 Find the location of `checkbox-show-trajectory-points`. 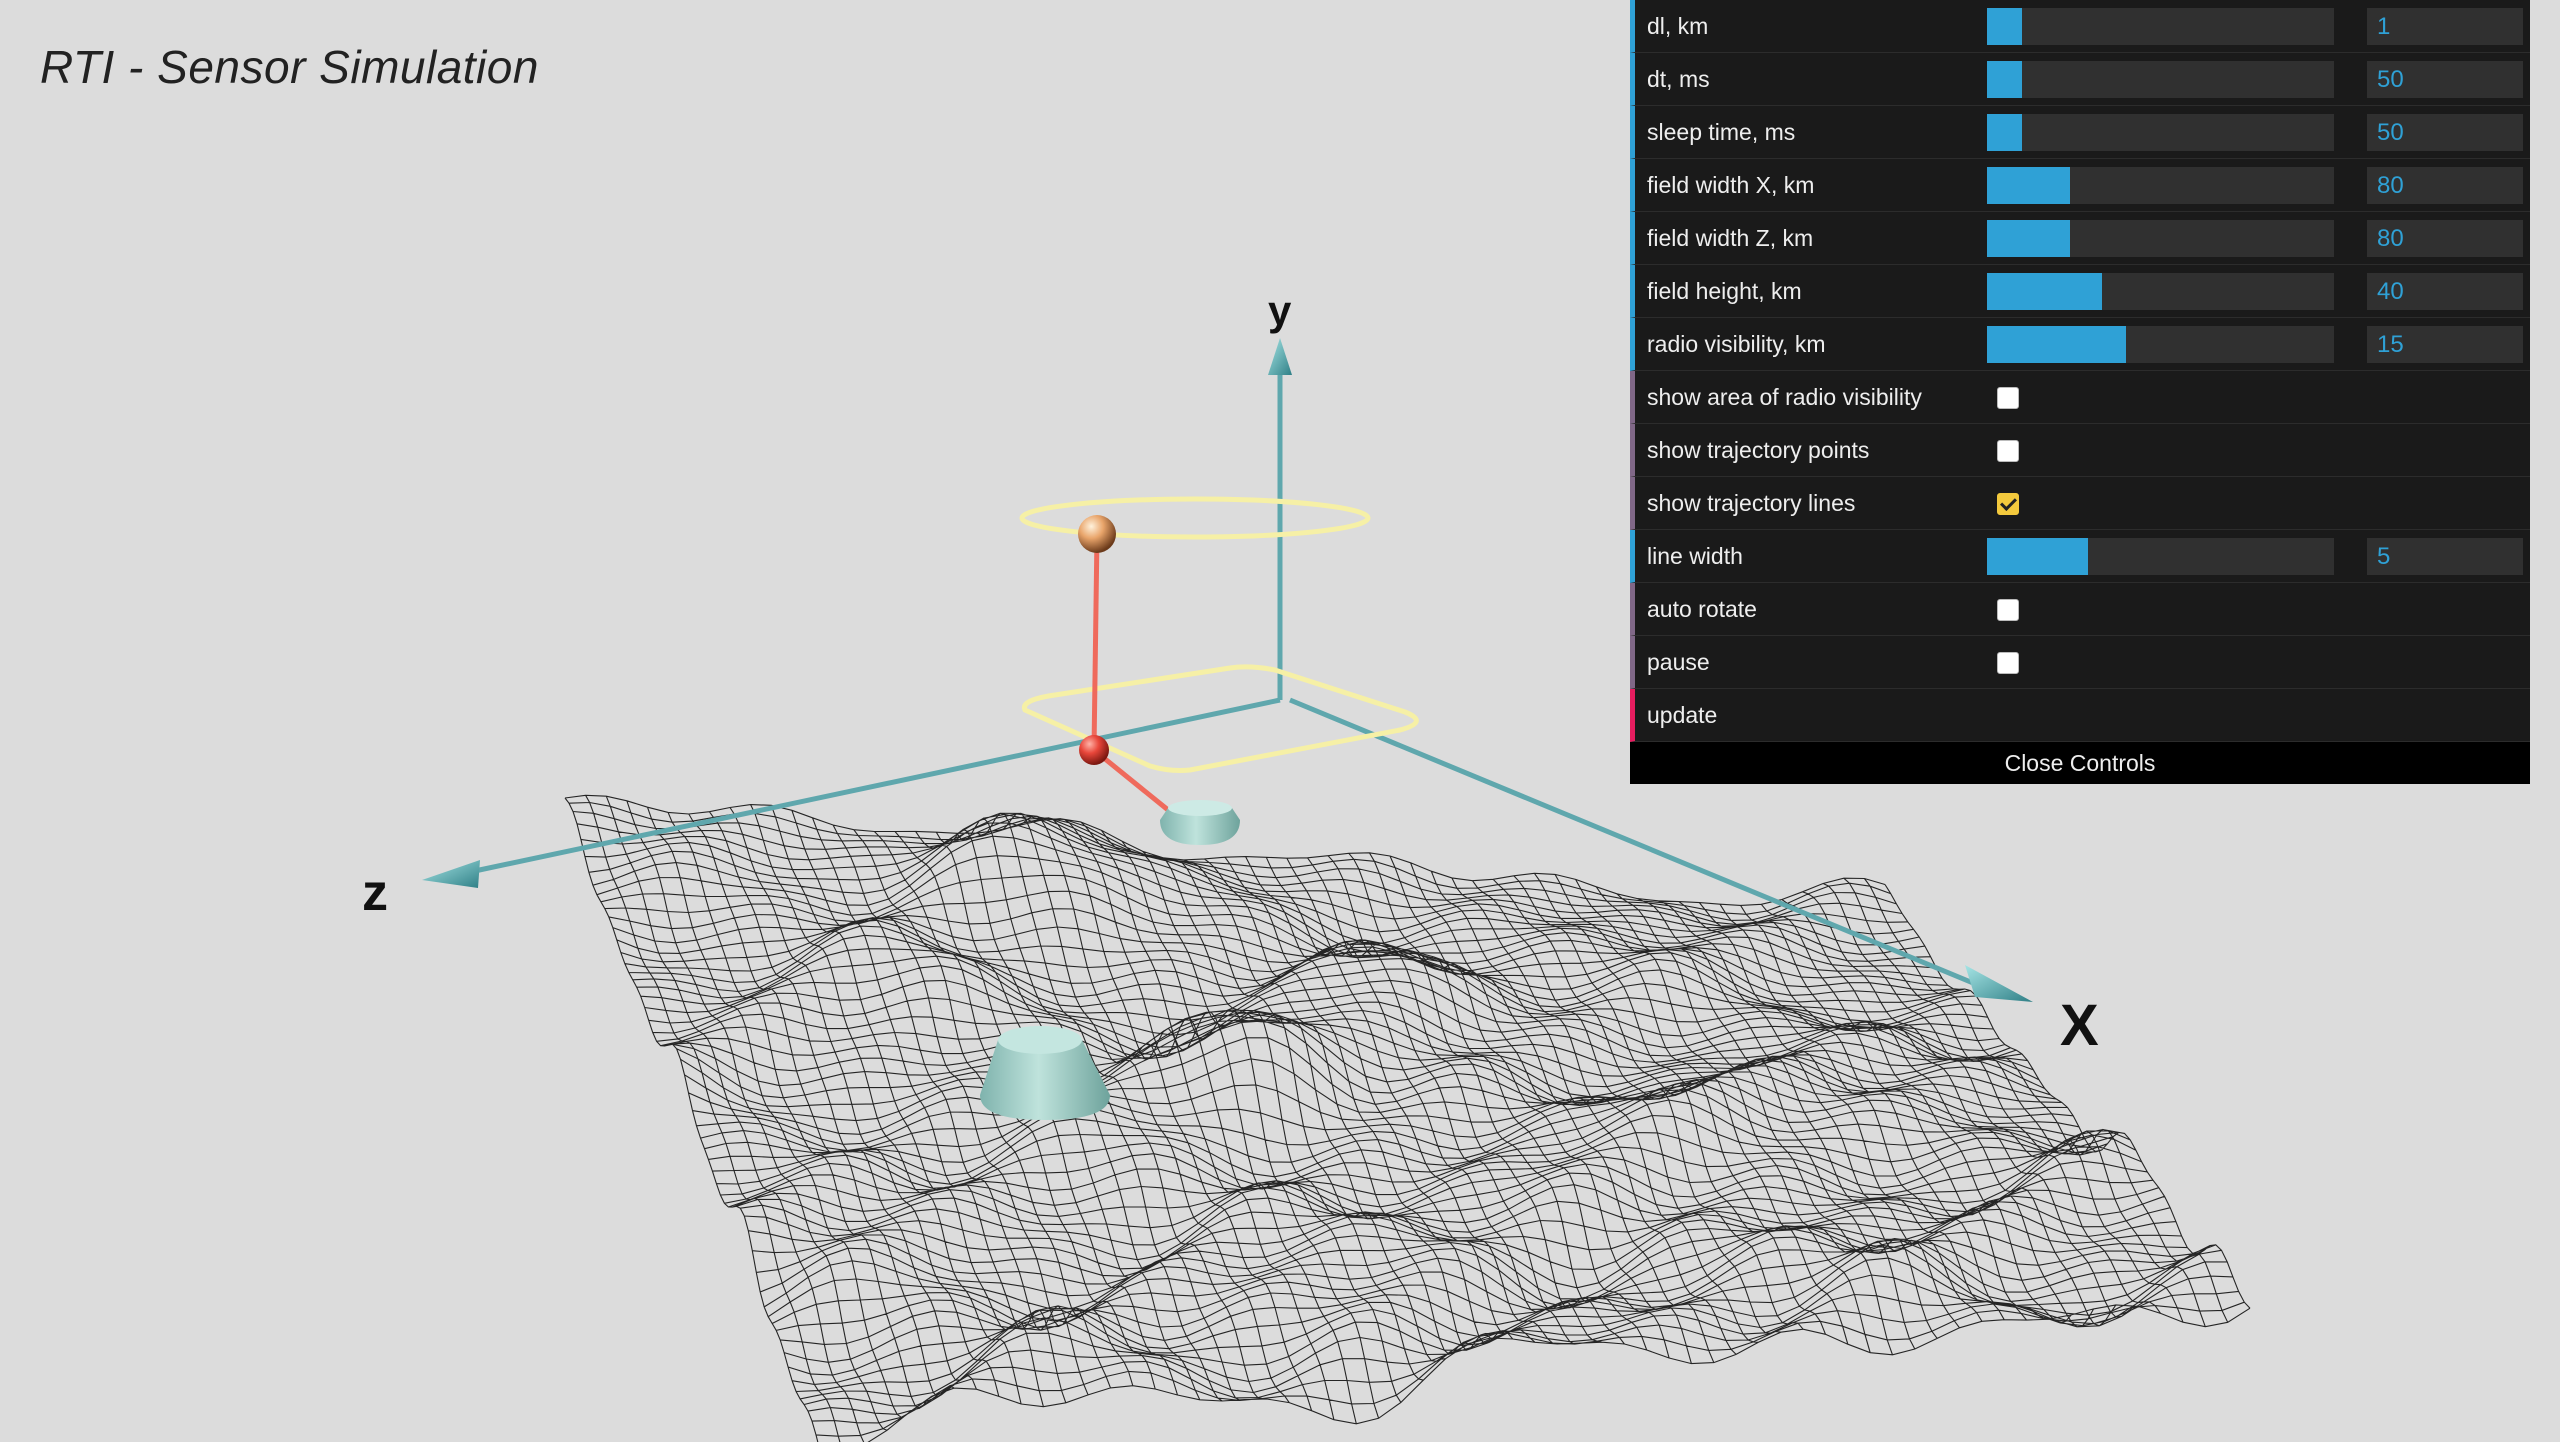

checkbox-show-trajectory-points is located at coordinates (2008, 451).